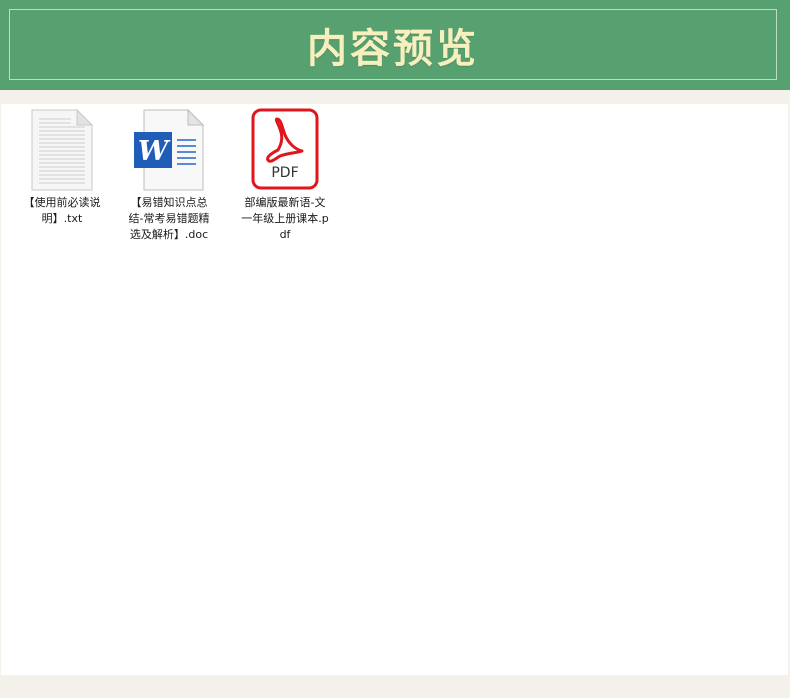  I want to click on text-file-icon, so click(62, 150).